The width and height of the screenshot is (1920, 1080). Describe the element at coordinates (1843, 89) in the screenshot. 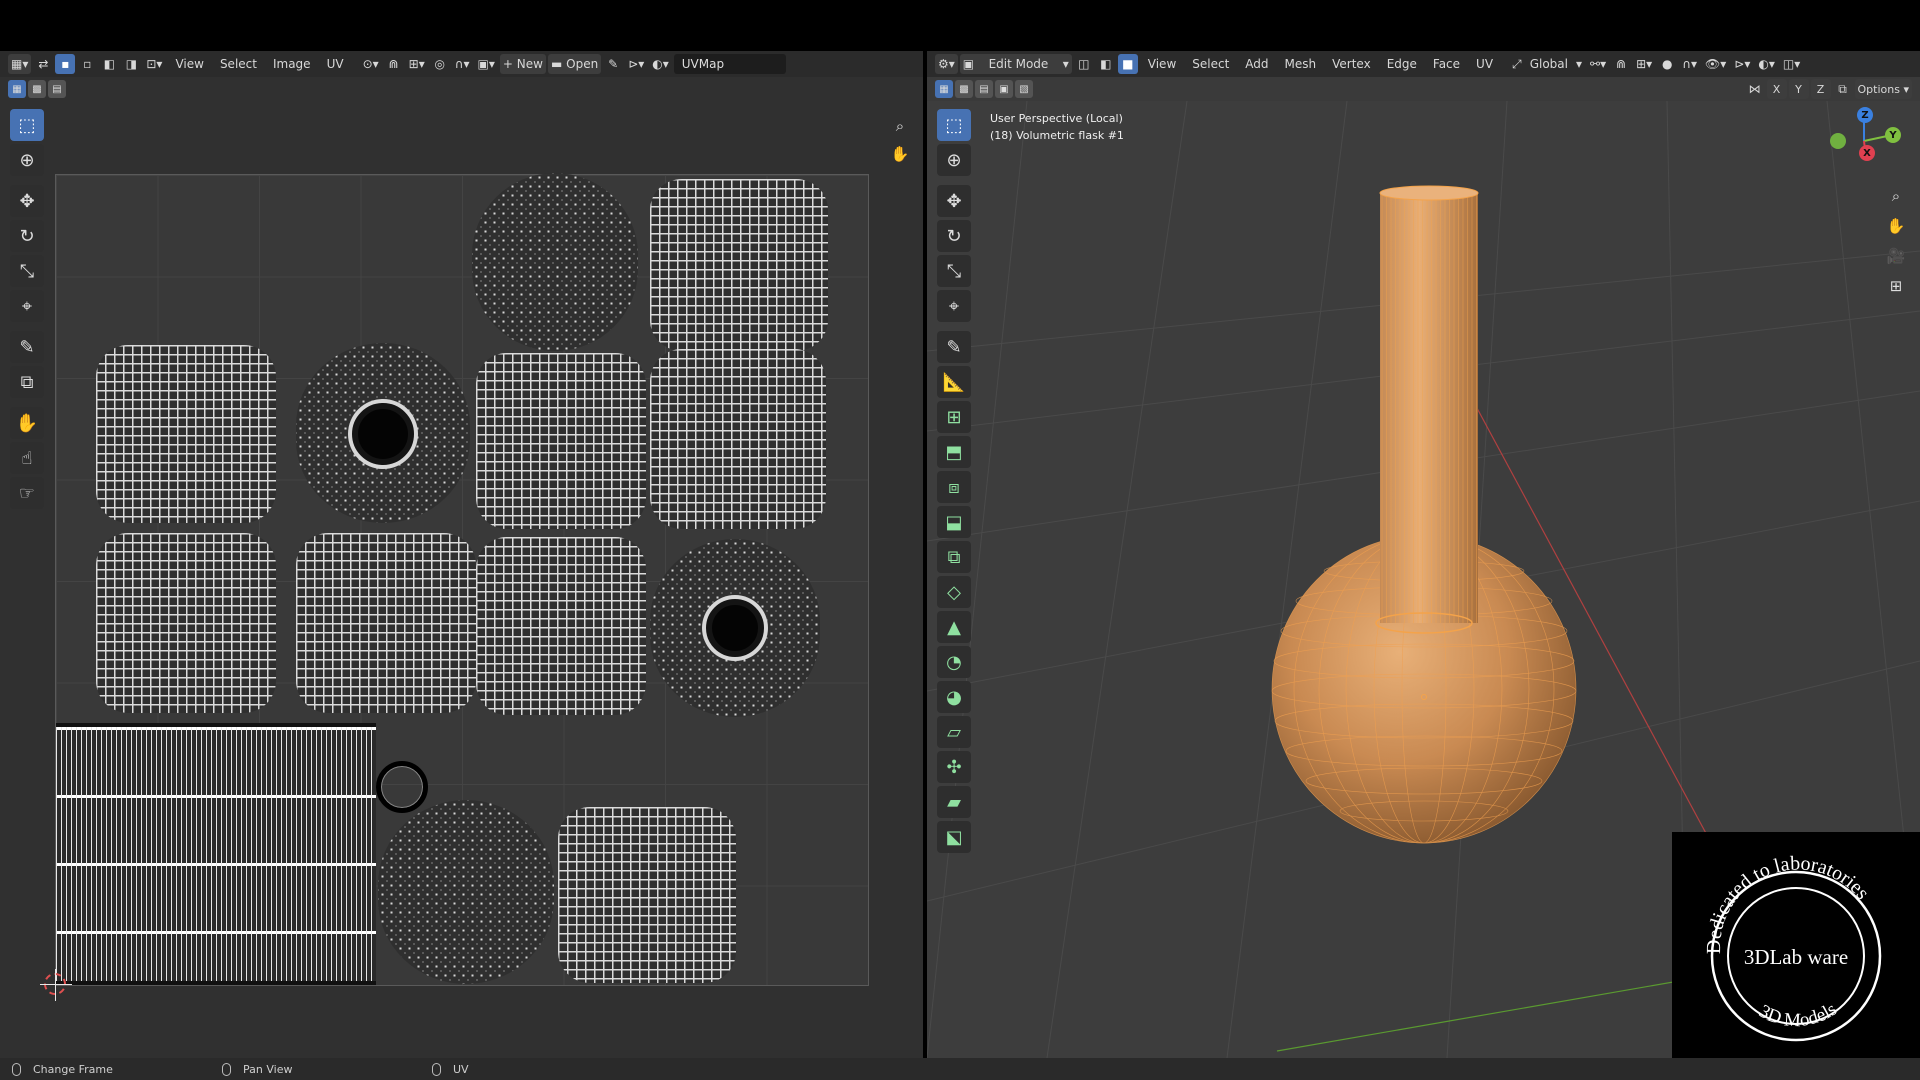

I see `auto-merge-icon: ⧉` at that location.